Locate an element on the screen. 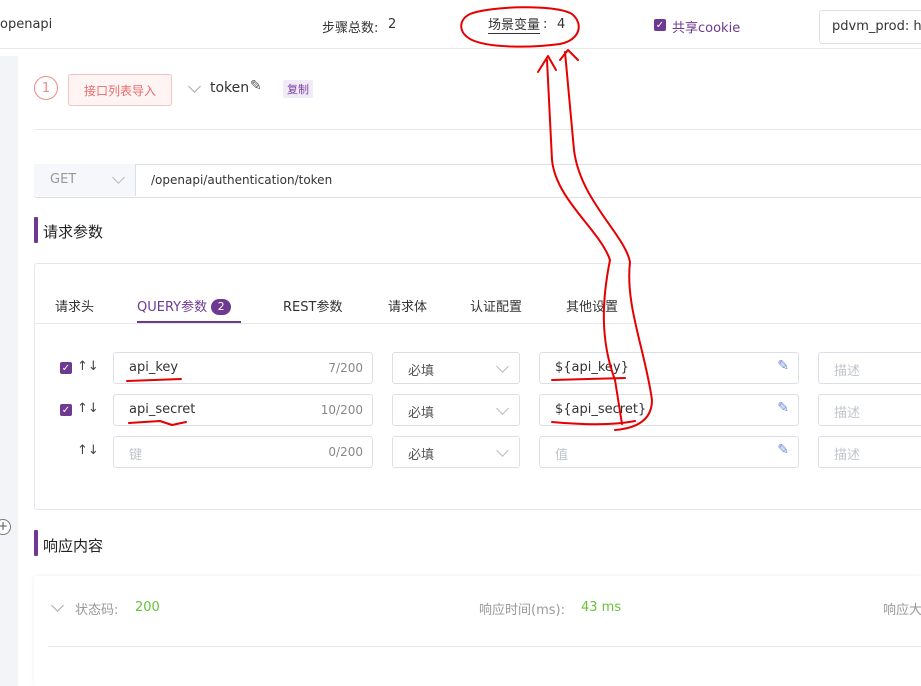 Image resolution: width=921 pixels, height=686 pixels. param-key-count: 0/200 is located at coordinates (345, 452).